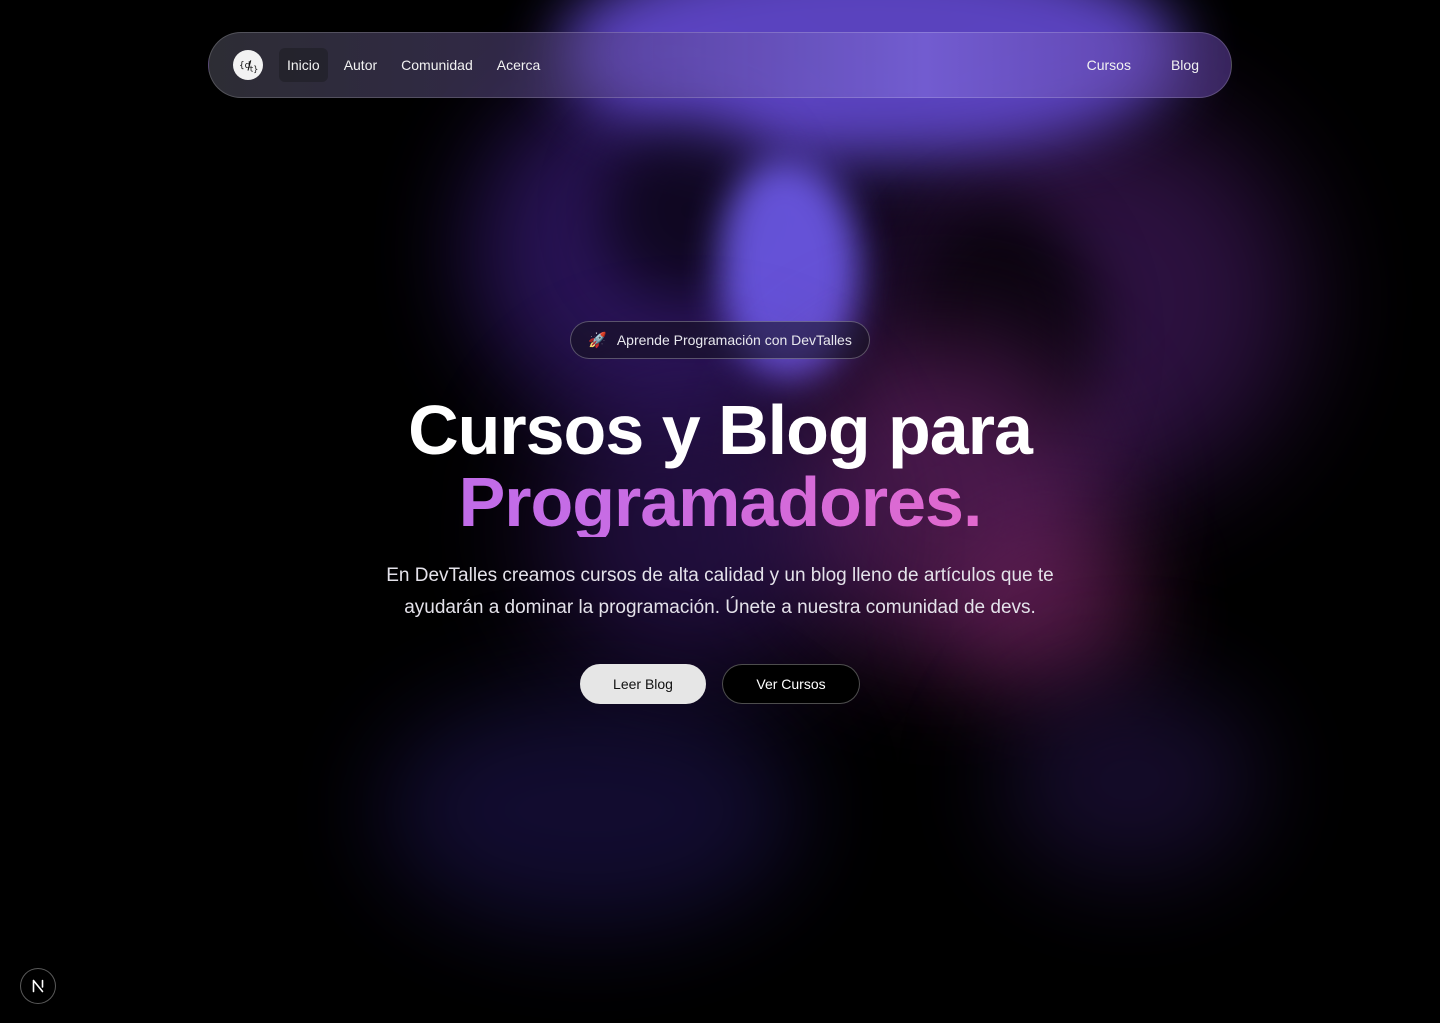 The width and height of the screenshot is (1440, 1023). What do you see at coordinates (720, 430) in the screenshot?
I see `hero-title-line1: Cursos y Blog para` at bounding box center [720, 430].